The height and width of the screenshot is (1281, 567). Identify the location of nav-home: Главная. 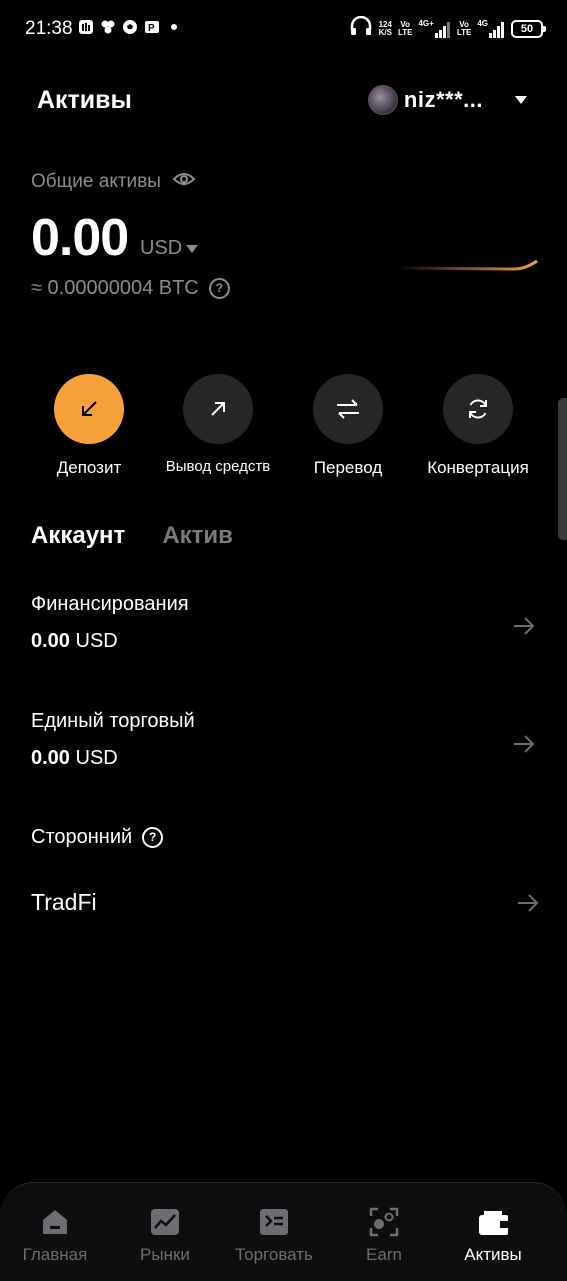
(55, 1236).